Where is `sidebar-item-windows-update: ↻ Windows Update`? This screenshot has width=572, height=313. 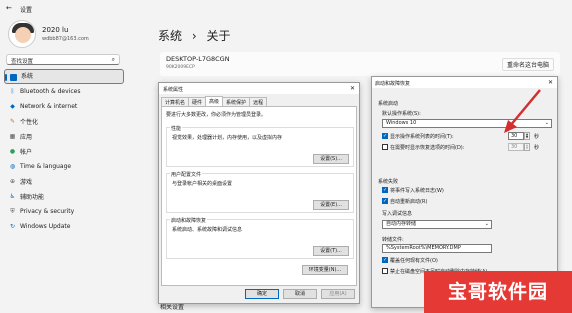 sidebar-item-windows-update: ↻ Windows Update is located at coordinates (64, 226).